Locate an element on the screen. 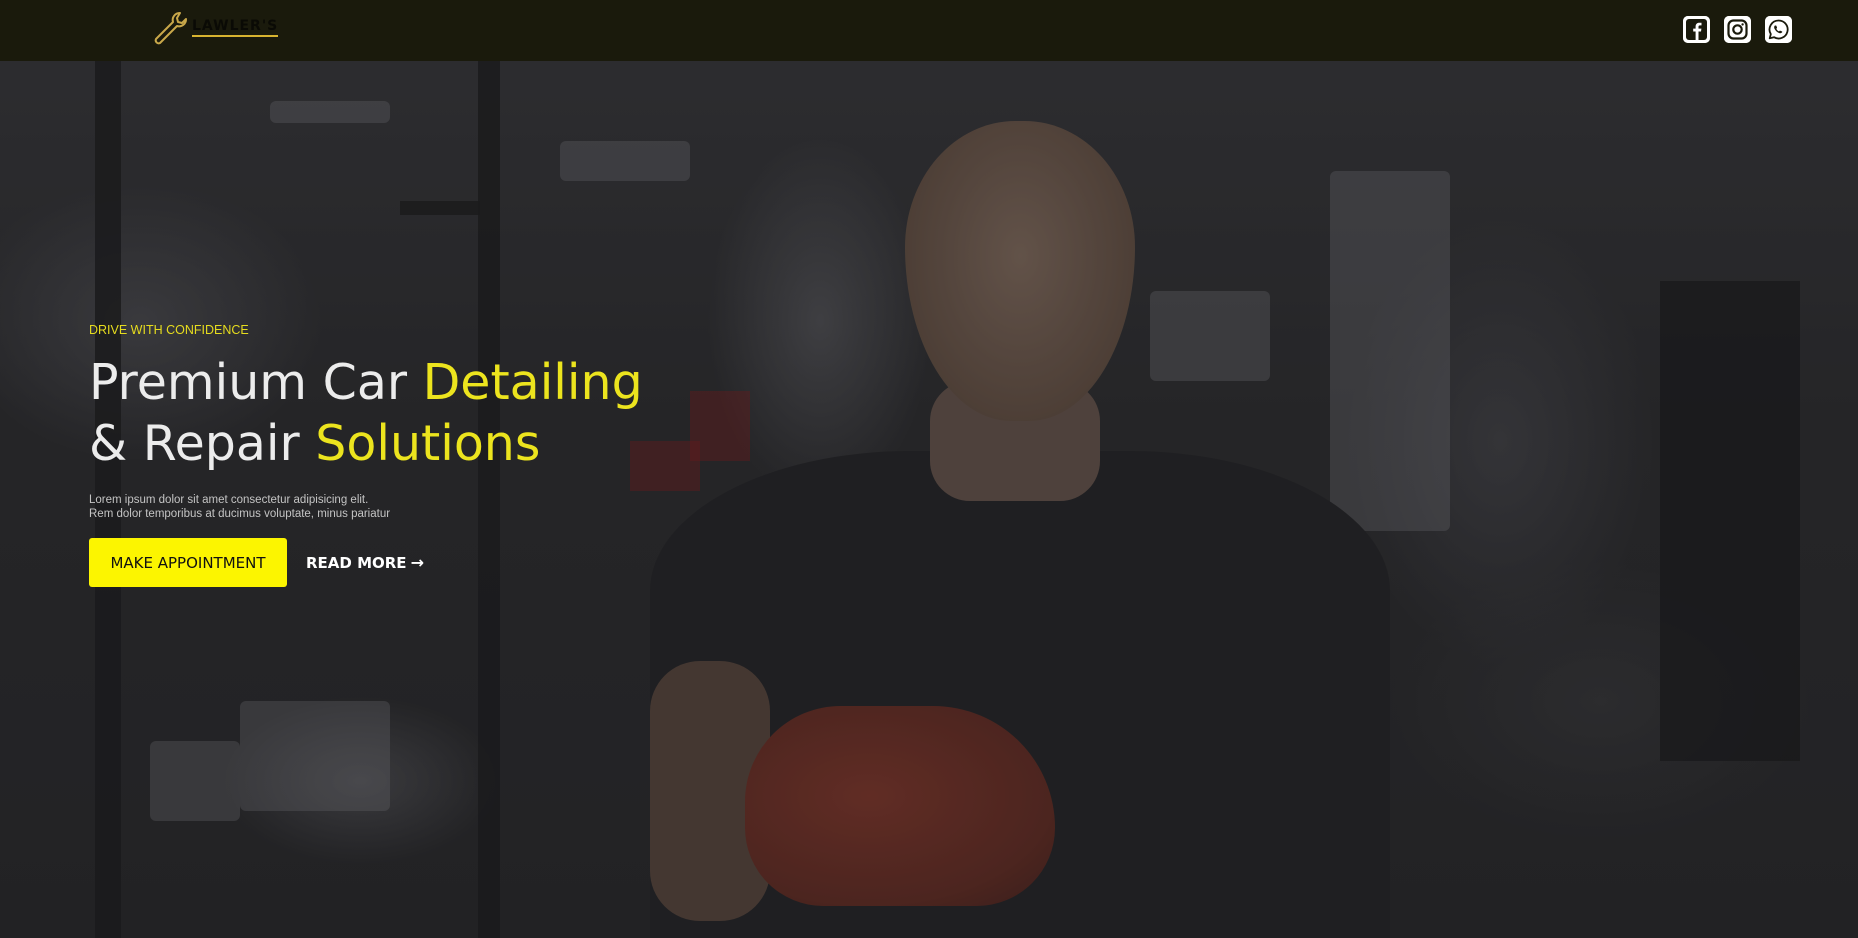 The height and width of the screenshot is (938, 1858). hero-headline: Premium Car Detailing & Repair Solutions is located at coordinates (439, 413).